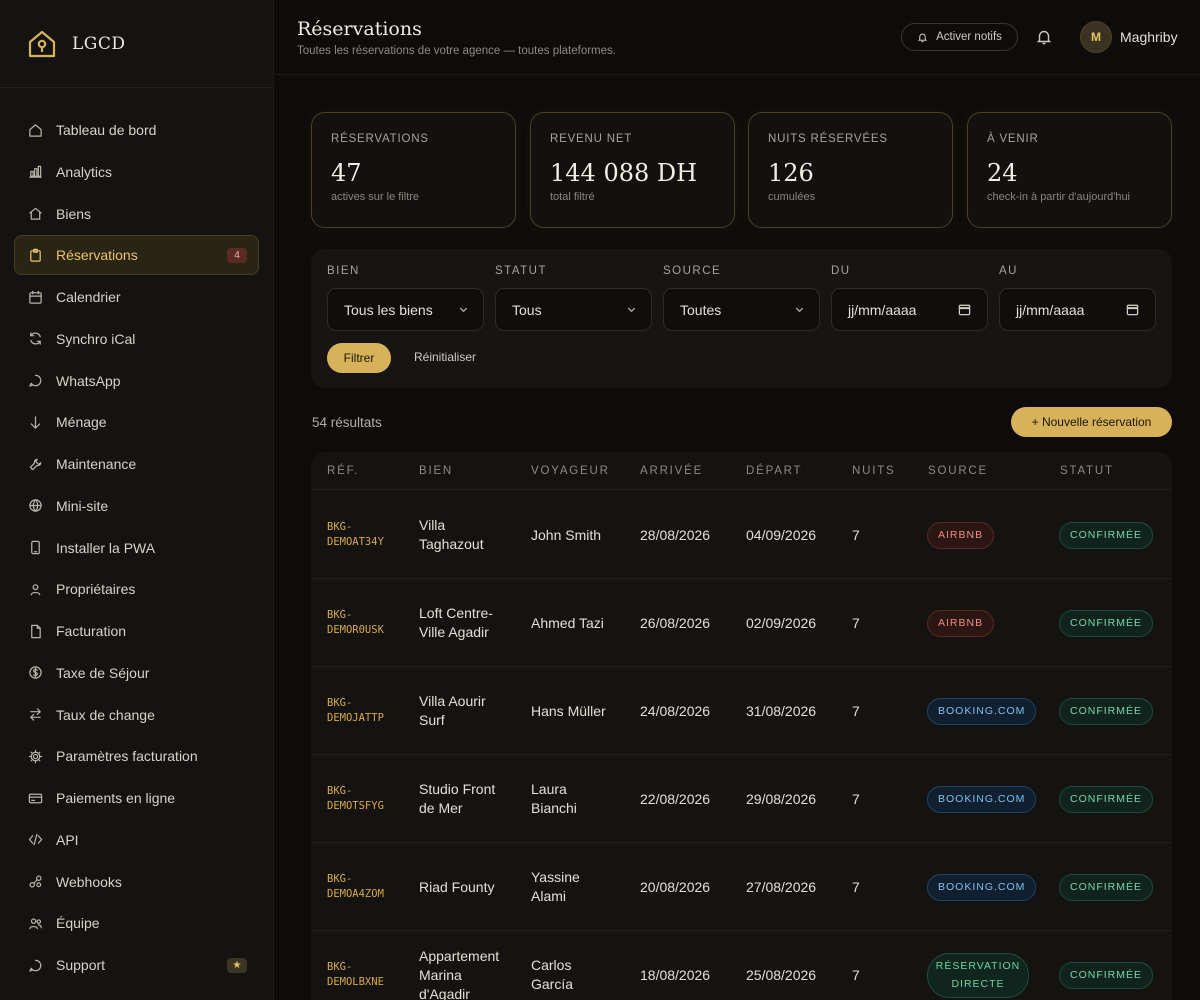 The height and width of the screenshot is (1000, 1200). I want to click on person-icon, so click(35, 589).